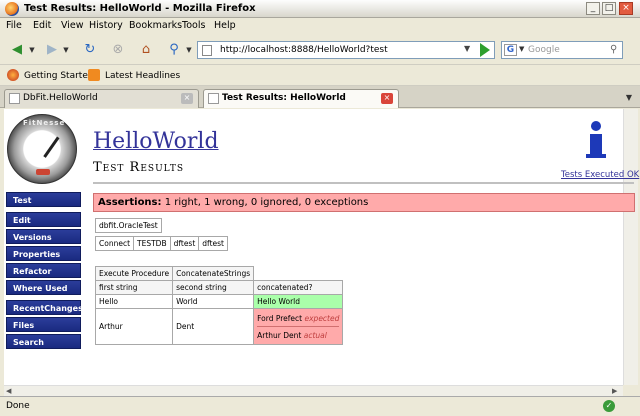  I want to click on expected-label: expected, so click(322, 318).